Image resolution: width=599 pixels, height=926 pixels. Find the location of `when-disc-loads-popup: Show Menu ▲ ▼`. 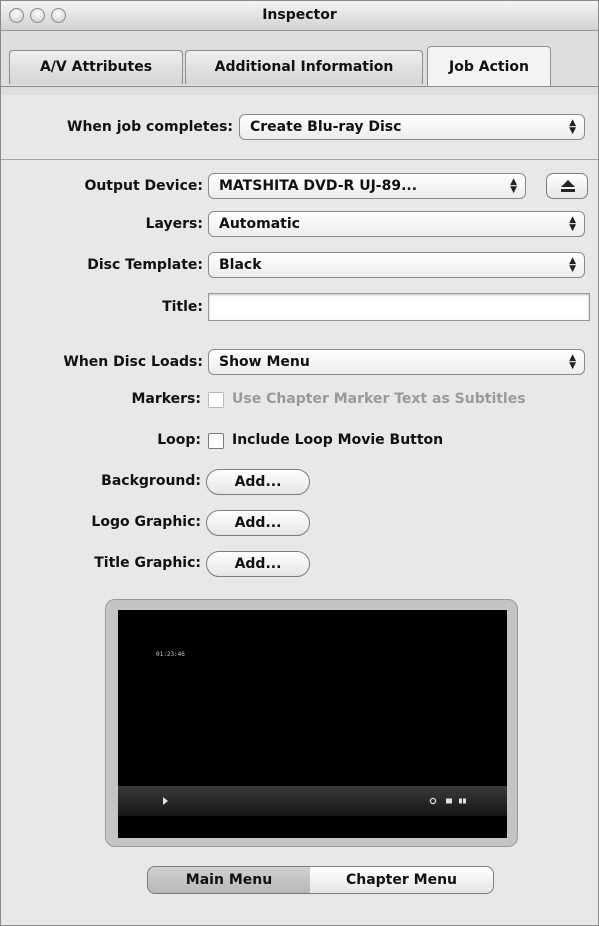

when-disc-loads-popup: Show Menu ▲ ▼ is located at coordinates (396, 362).